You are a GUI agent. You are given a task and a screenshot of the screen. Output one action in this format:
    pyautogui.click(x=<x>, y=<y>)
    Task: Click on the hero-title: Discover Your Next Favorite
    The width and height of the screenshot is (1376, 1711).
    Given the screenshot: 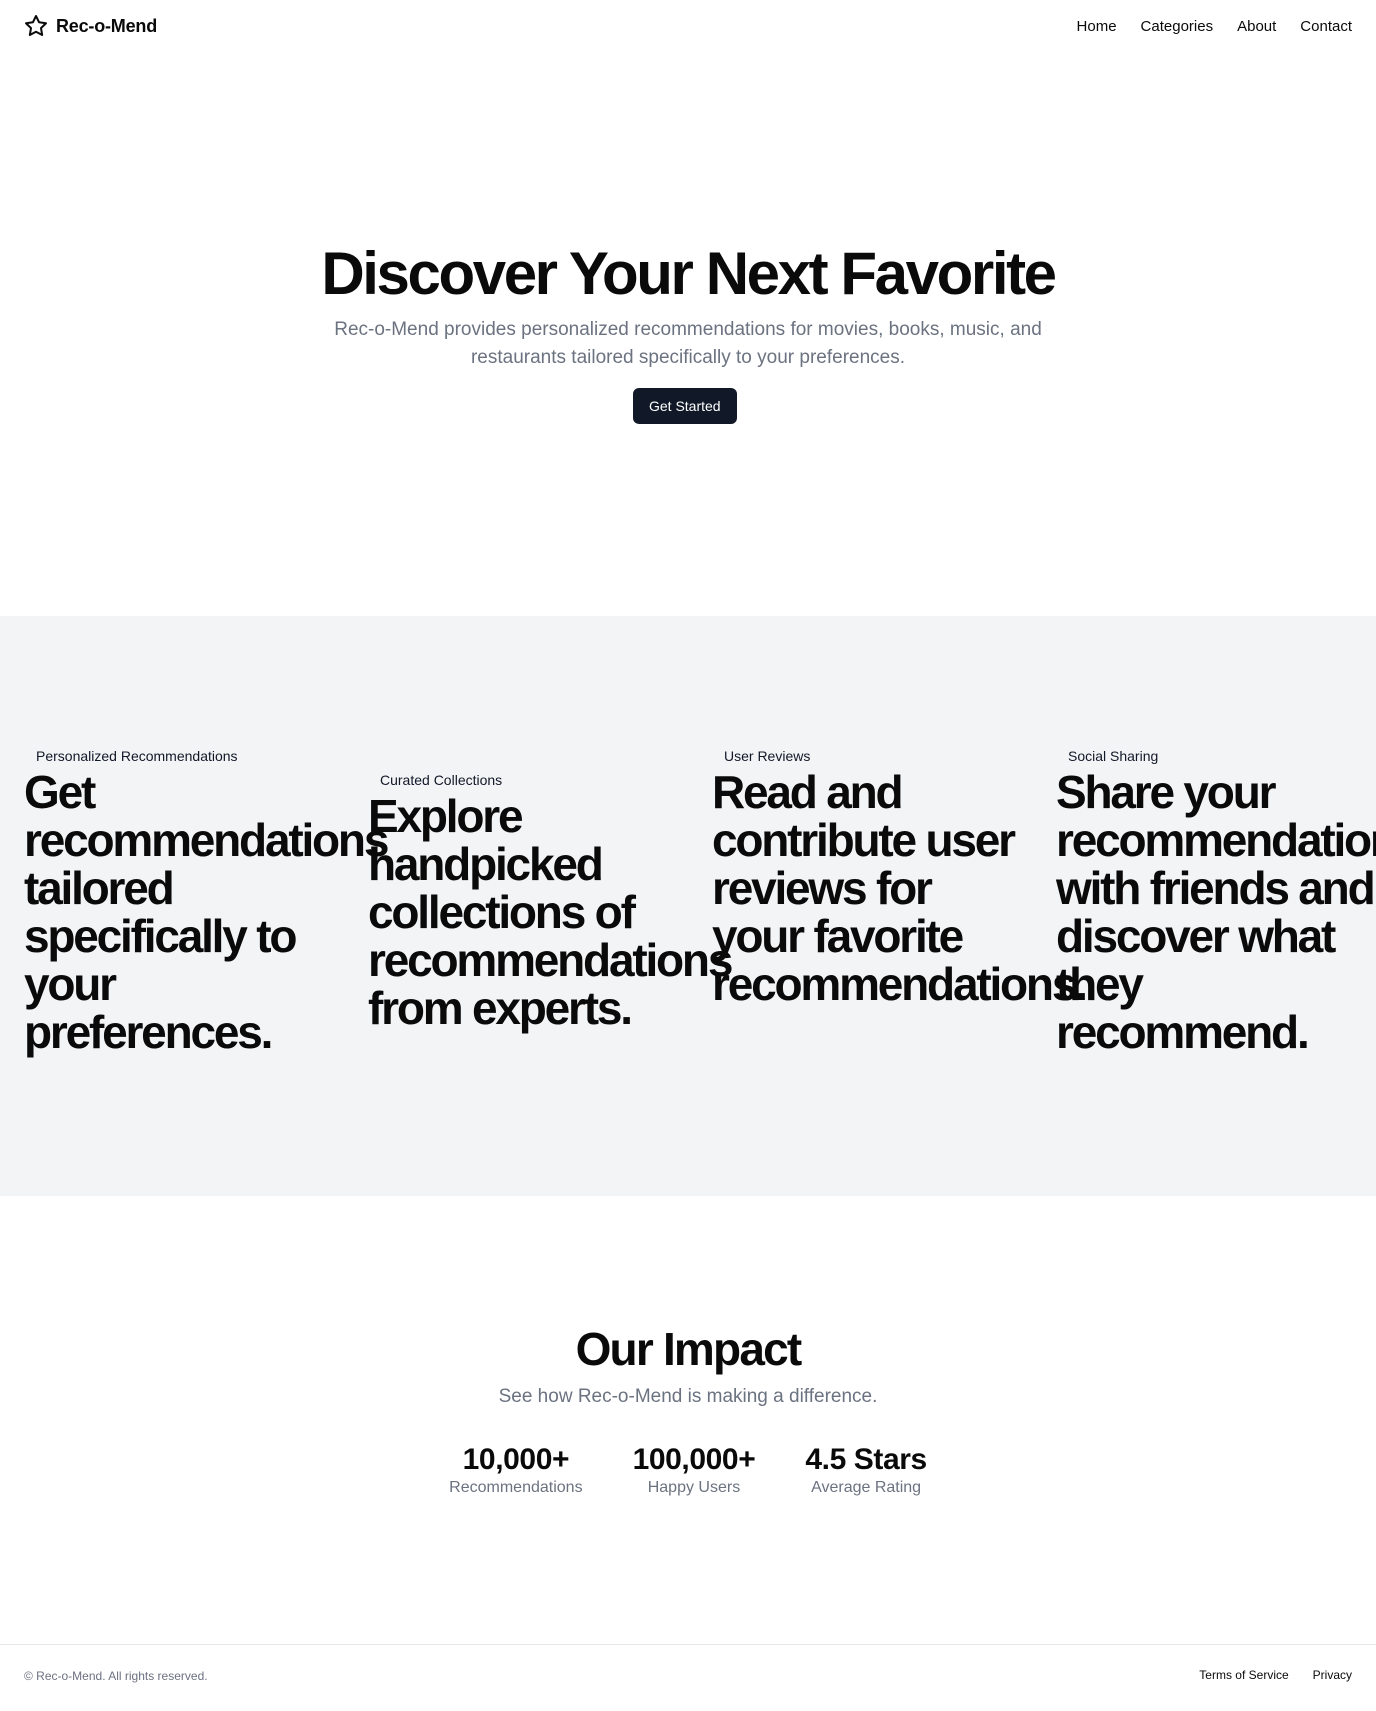 What is the action you would take?
    pyautogui.click(x=689, y=273)
    